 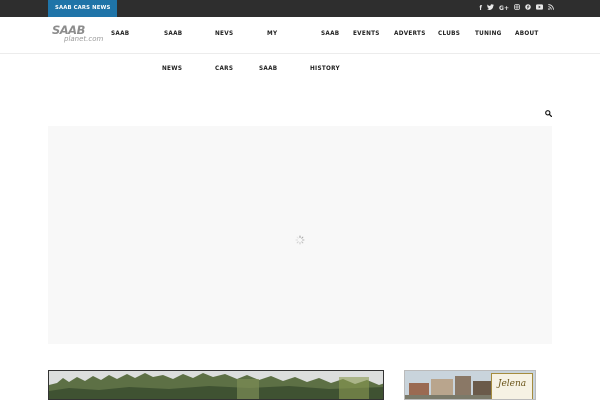 I want to click on social-links: f G+, so click(x=516, y=8).